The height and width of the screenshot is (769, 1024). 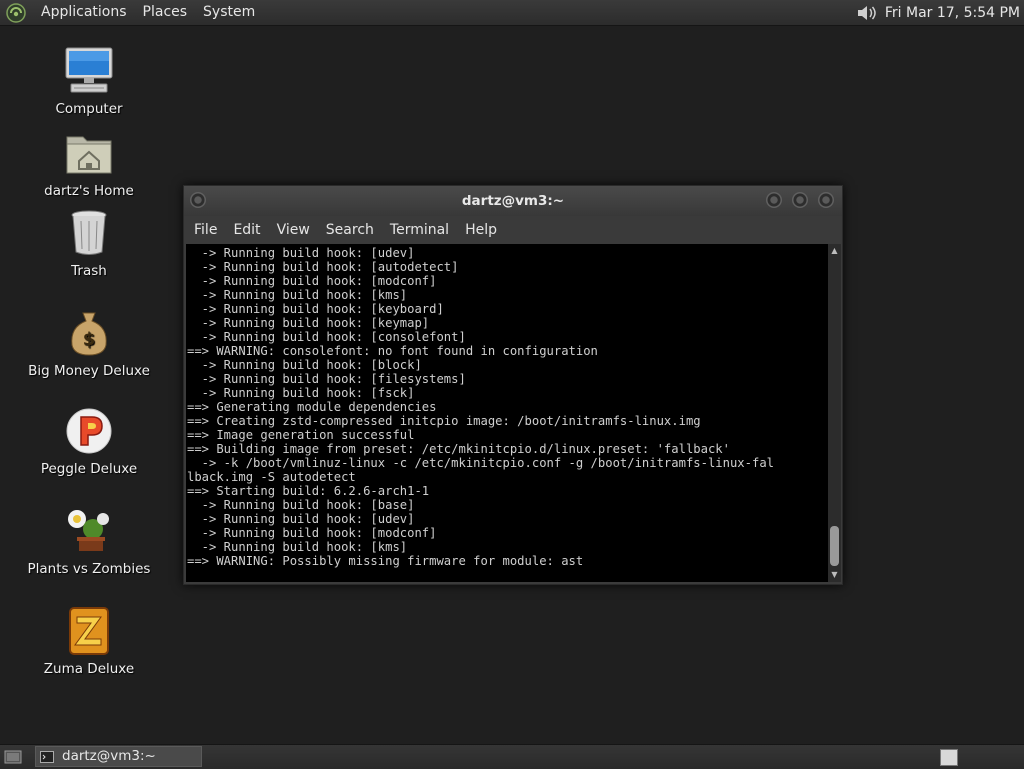 What do you see at coordinates (89, 153) in the screenshot?
I see `home-folder-icon` at bounding box center [89, 153].